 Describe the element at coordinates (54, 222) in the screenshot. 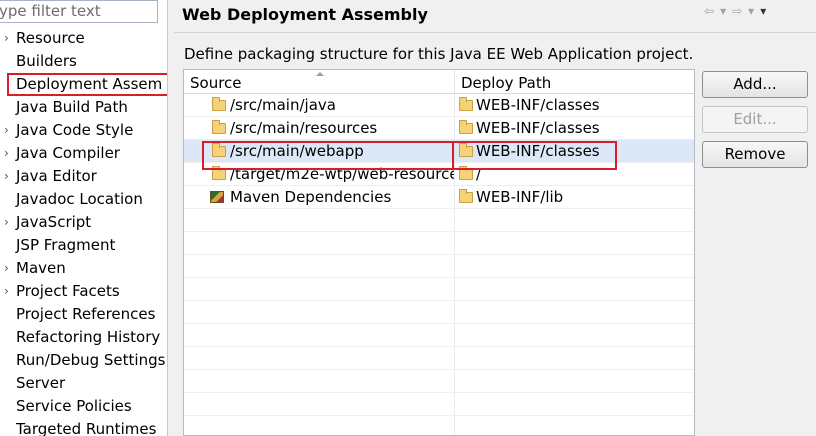

I see `tree-item-label: JavaScript` at that location.